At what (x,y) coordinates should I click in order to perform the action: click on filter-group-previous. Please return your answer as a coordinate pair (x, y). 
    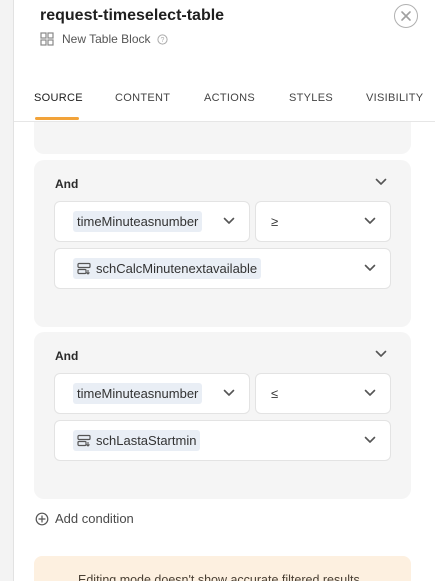
    Looking at the image, I should click on (222, 138).